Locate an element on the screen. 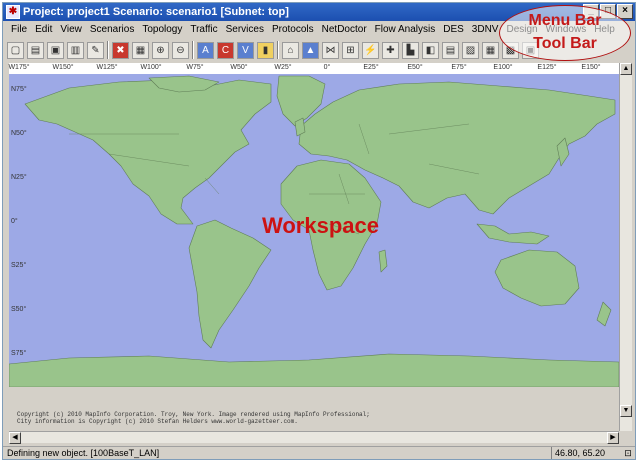  menu-item-file: File is located at coordinates (19, 29).